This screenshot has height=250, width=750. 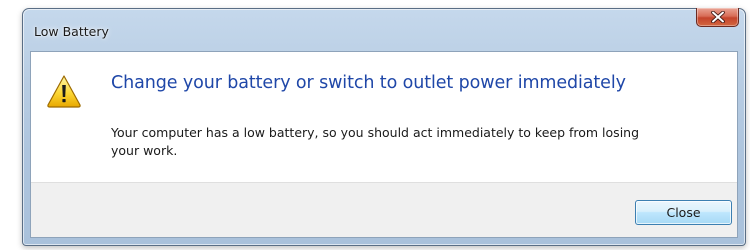 I want to click on warning-icon, so click(x=64, y=91).